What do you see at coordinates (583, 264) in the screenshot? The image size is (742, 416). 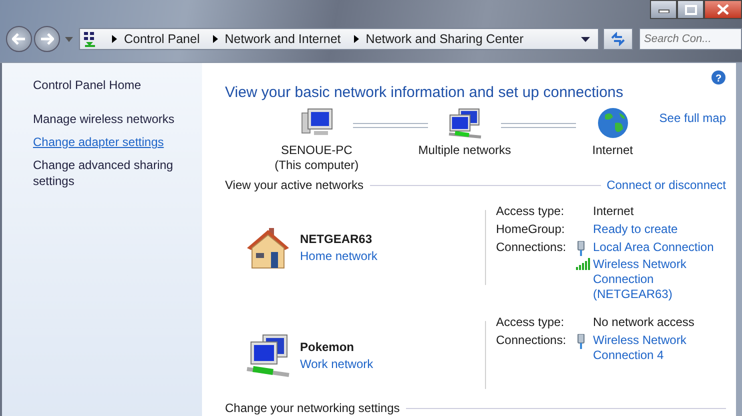 I see `signal-bars-icon` at bounding box center [583, 264].